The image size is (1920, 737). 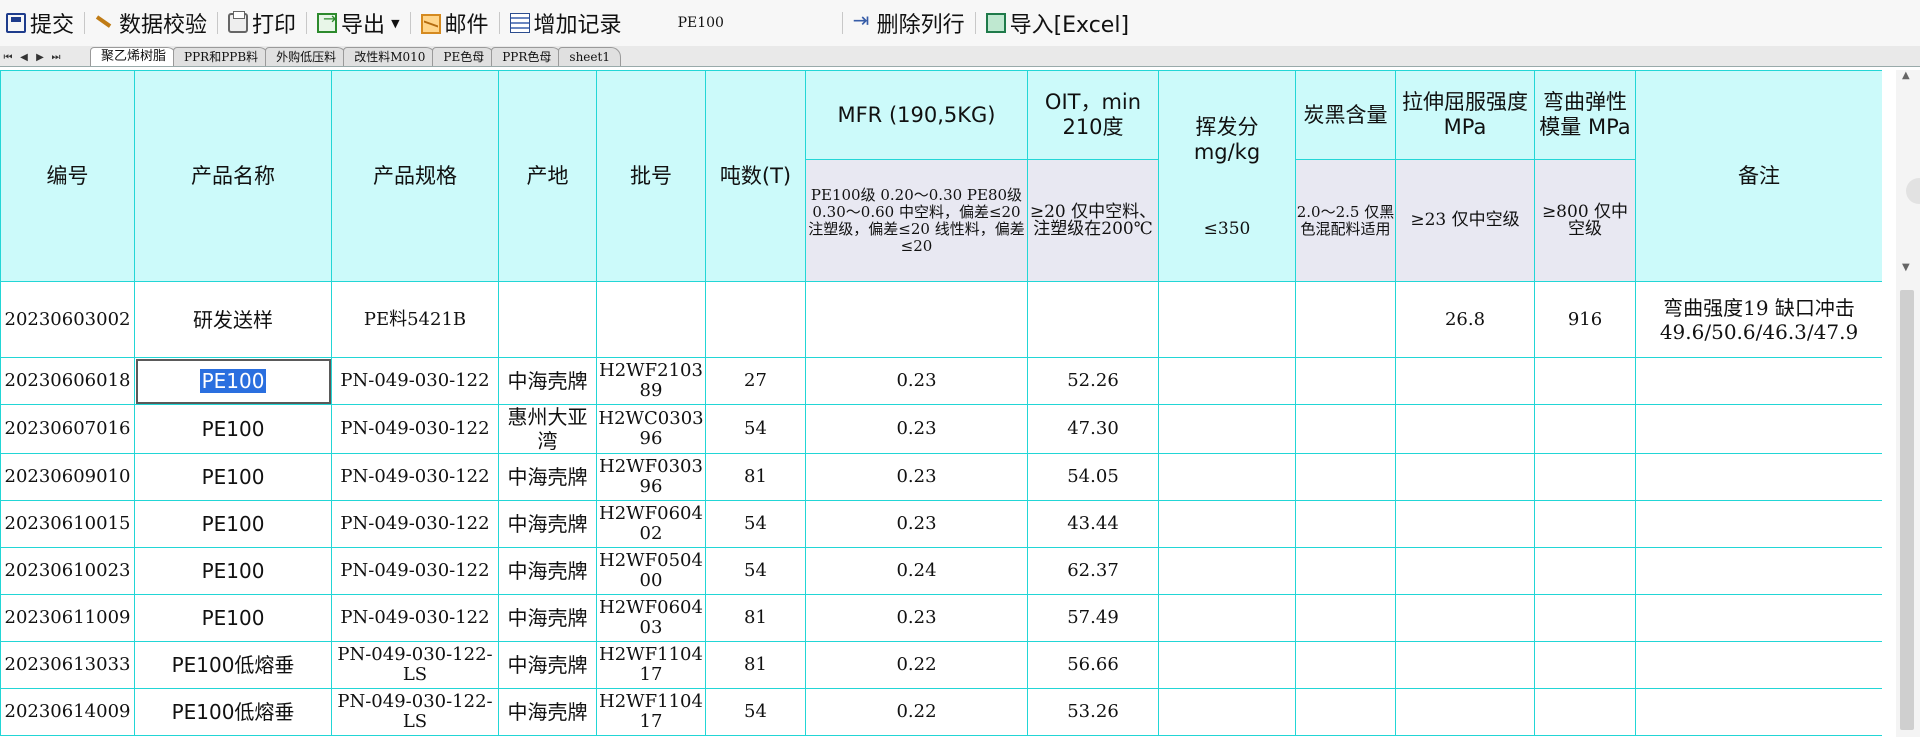 I want to click on cell-batch: H2WF210389, so click(x=651, y=381).